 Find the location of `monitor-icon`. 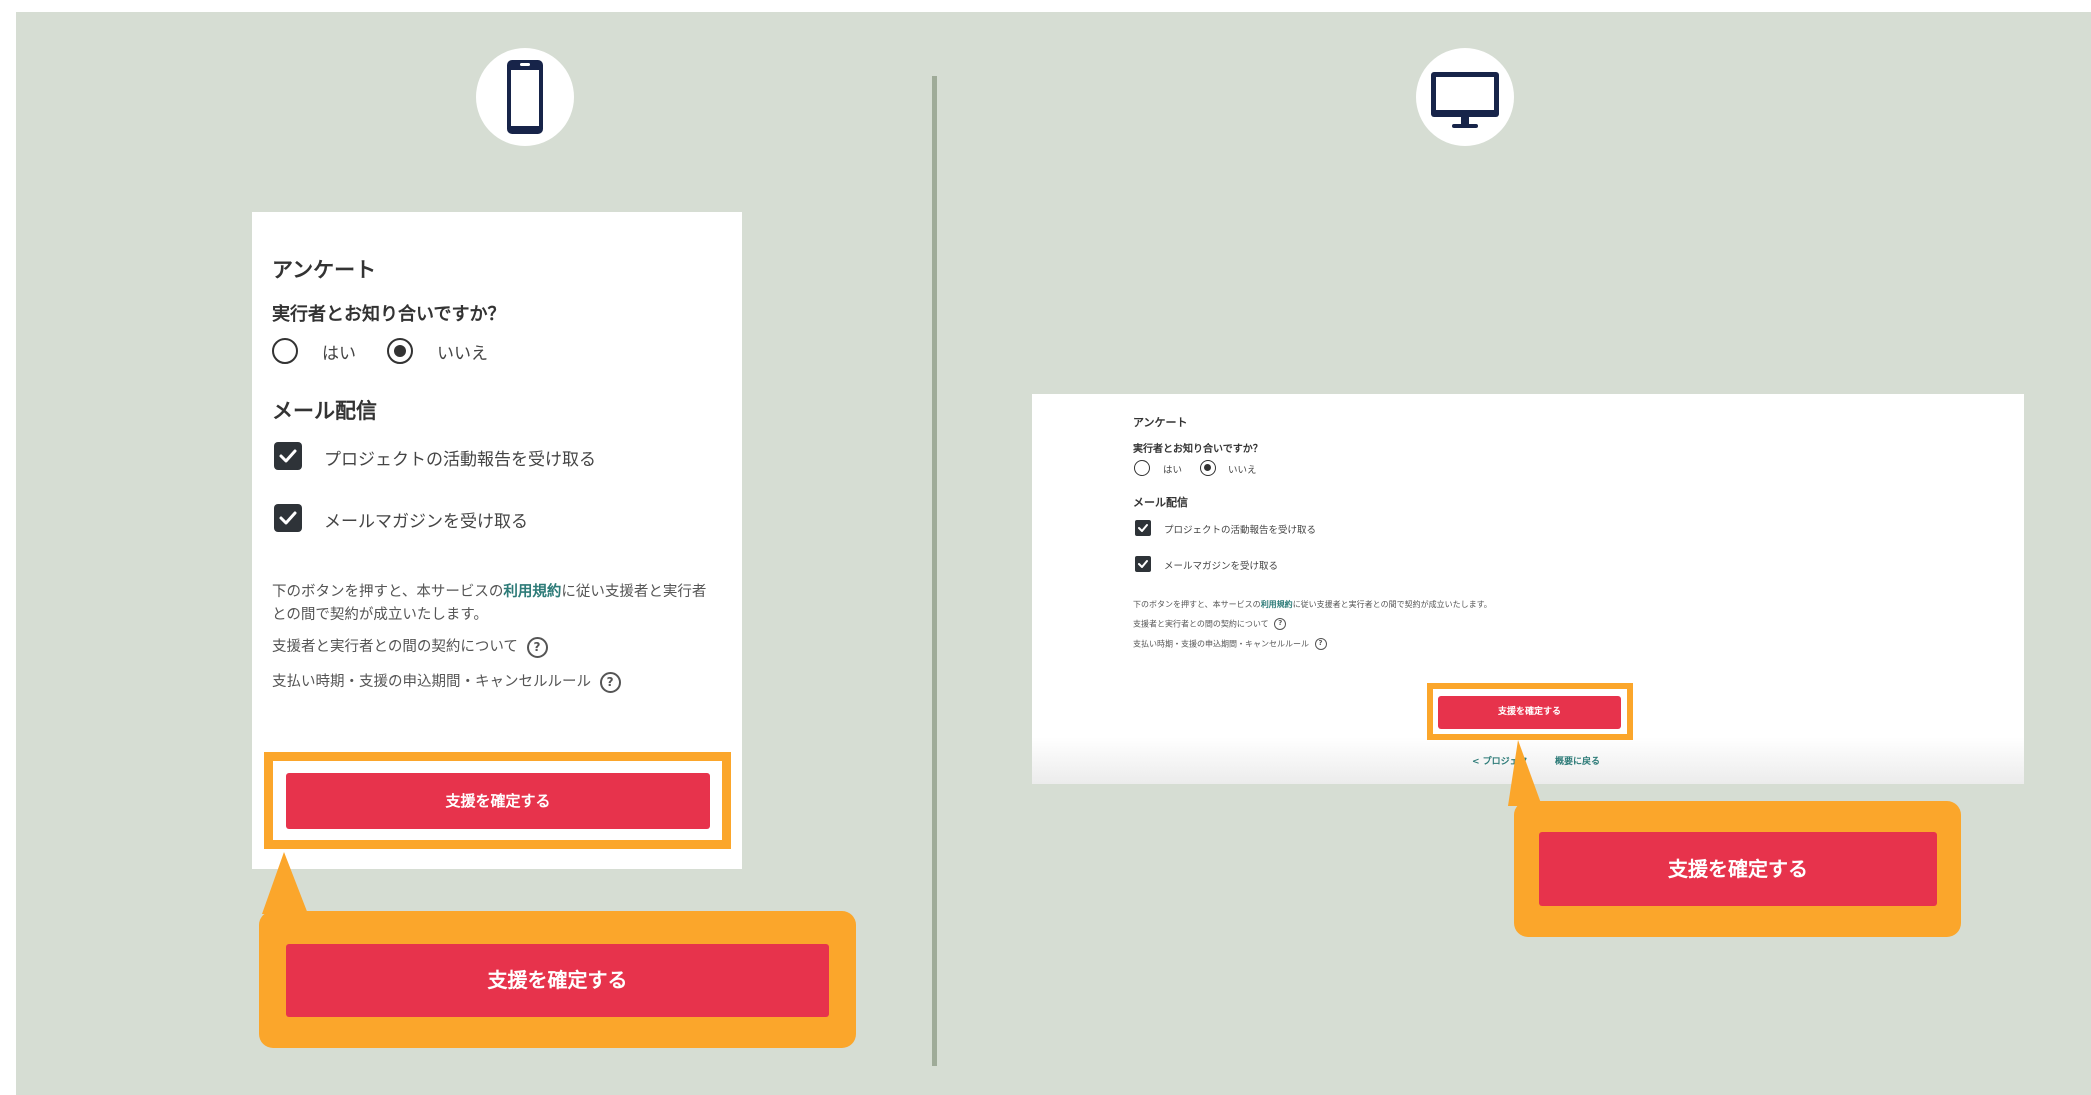

monitor-icon is located at coordinates (1465, 97).